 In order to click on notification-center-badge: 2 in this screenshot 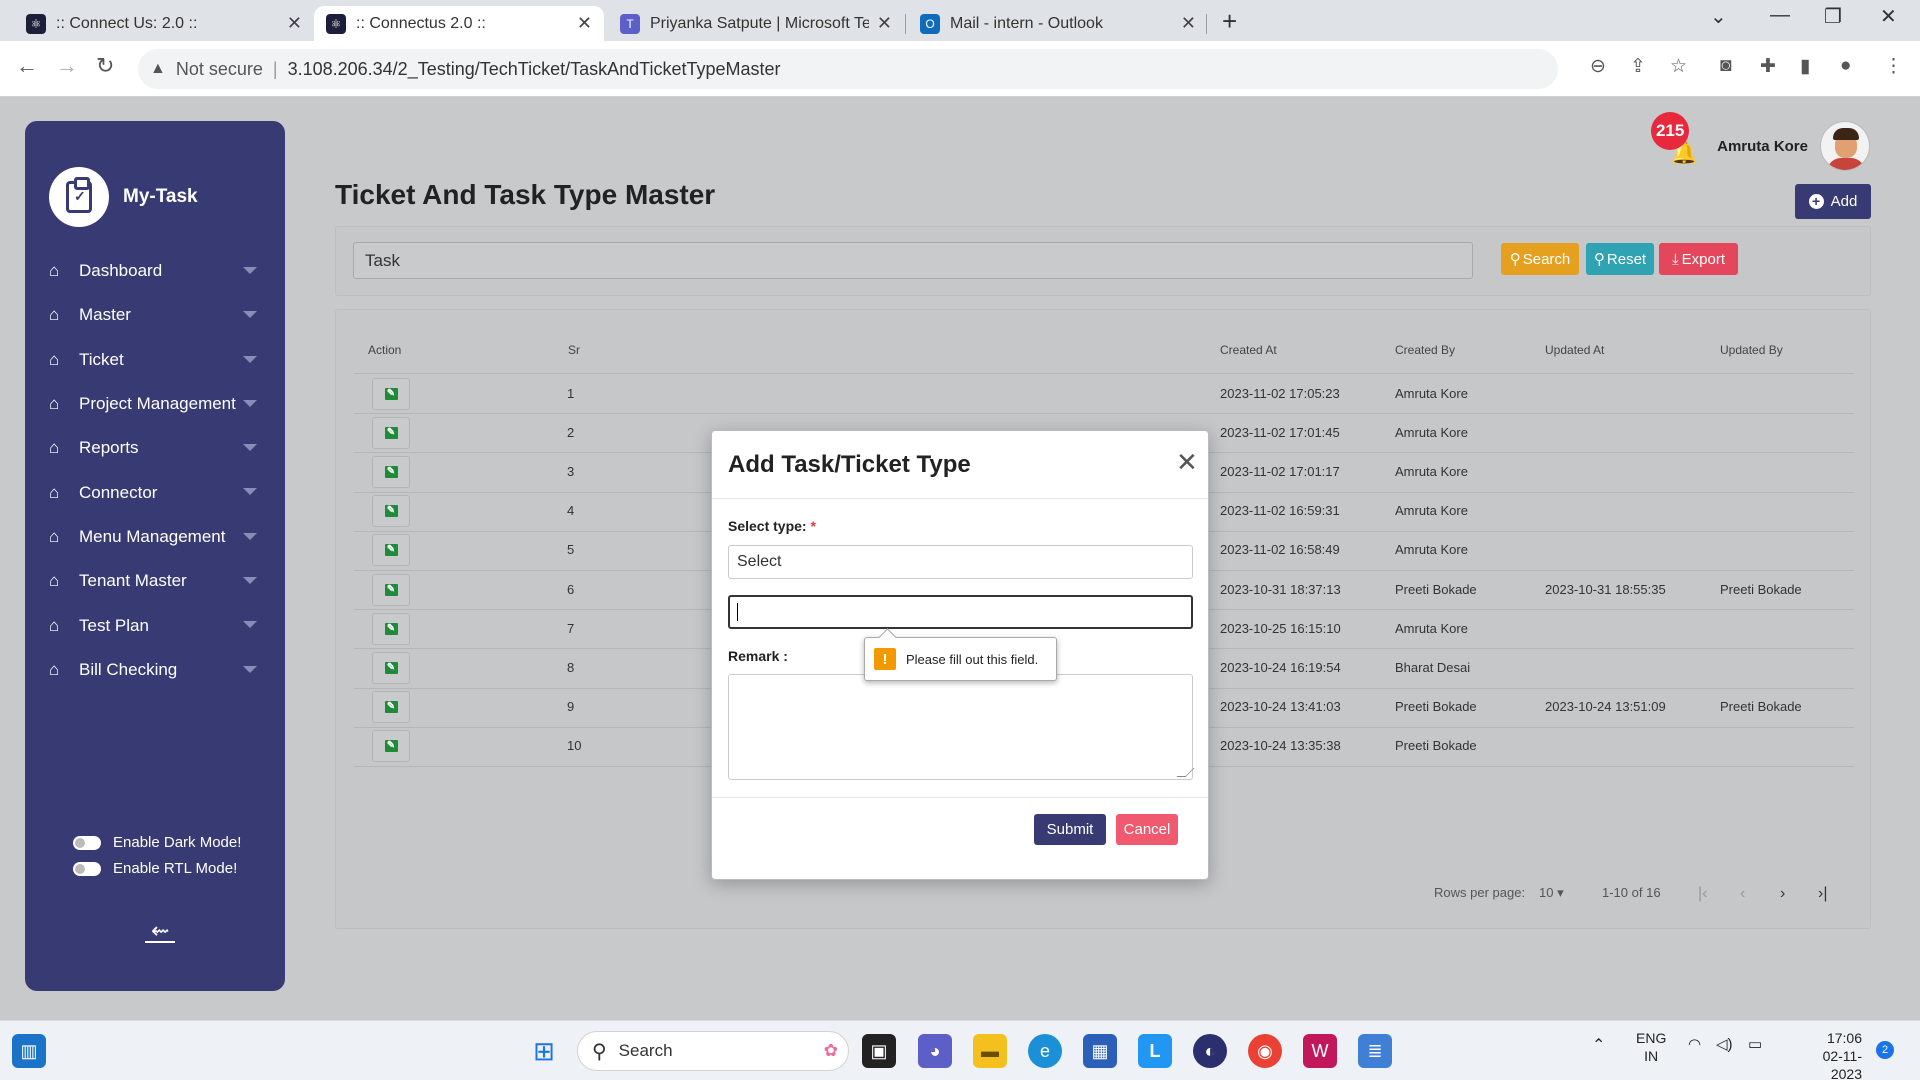, I will do `click(1885, 1050)`.